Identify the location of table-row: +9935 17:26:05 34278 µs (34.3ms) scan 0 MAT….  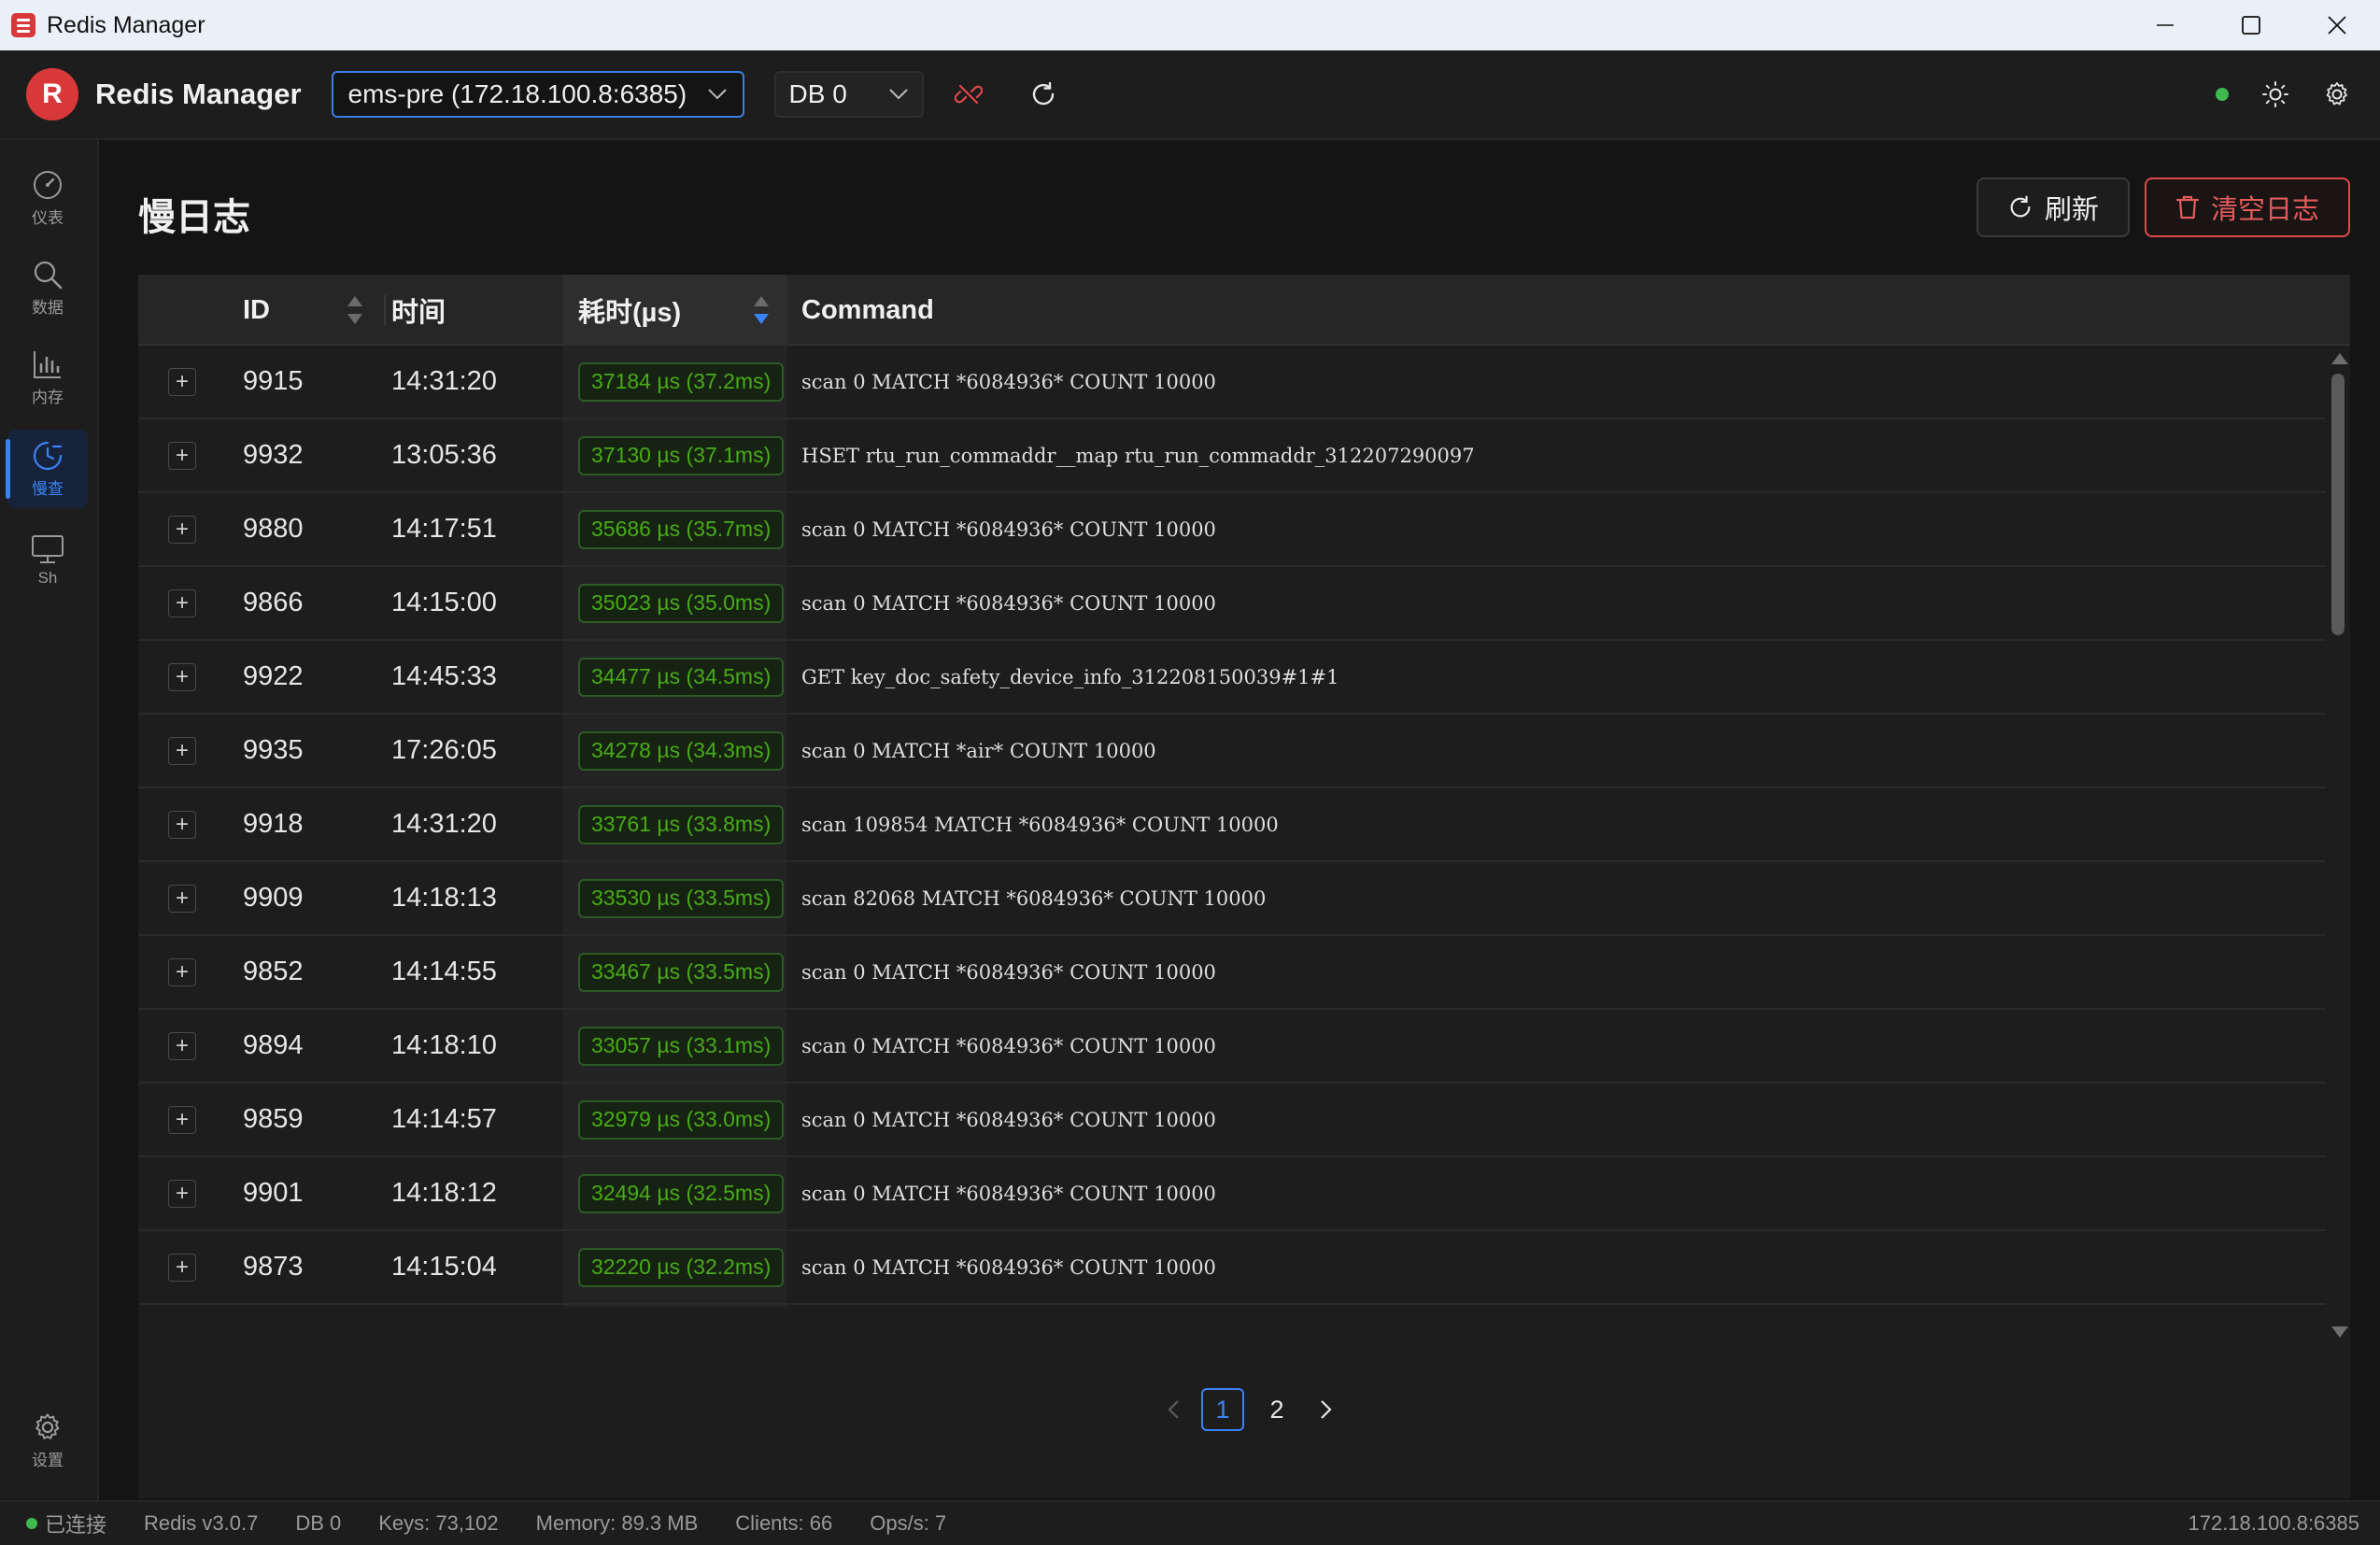
(1232, 751).